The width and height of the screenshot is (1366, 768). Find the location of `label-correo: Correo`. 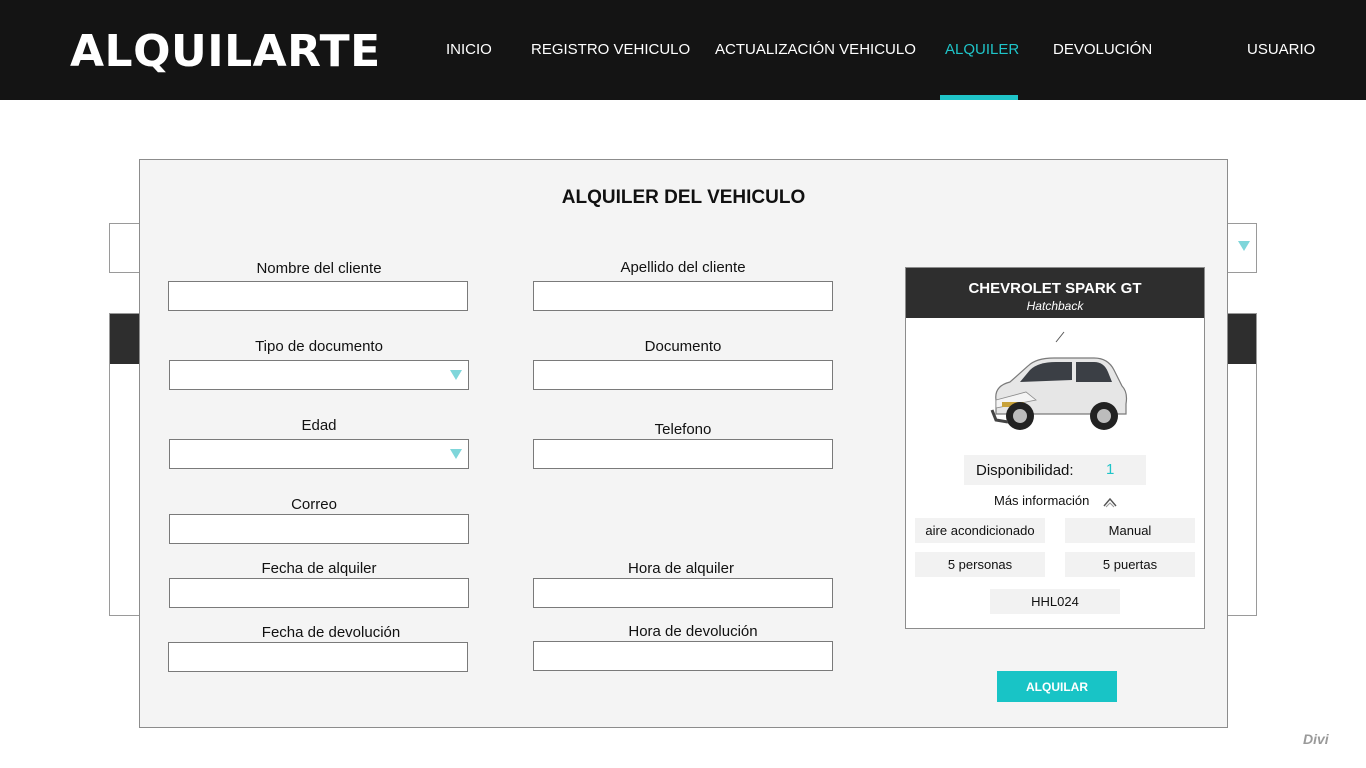

label-correo: Correo is located at coordinates (314, 504).